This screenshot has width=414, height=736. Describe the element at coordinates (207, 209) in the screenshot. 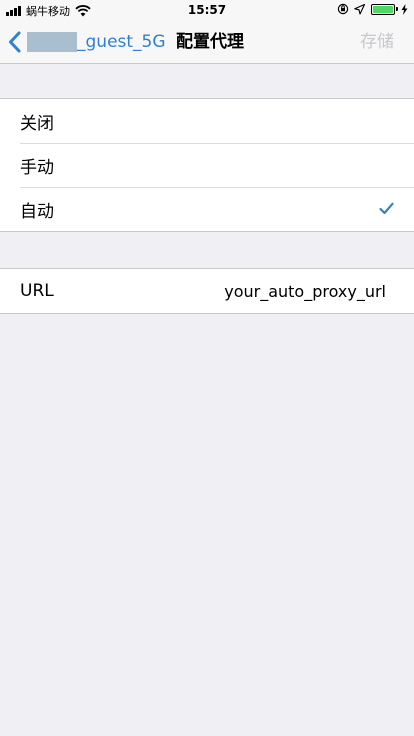

I see `proxy-option-auto: 自动` at that location.